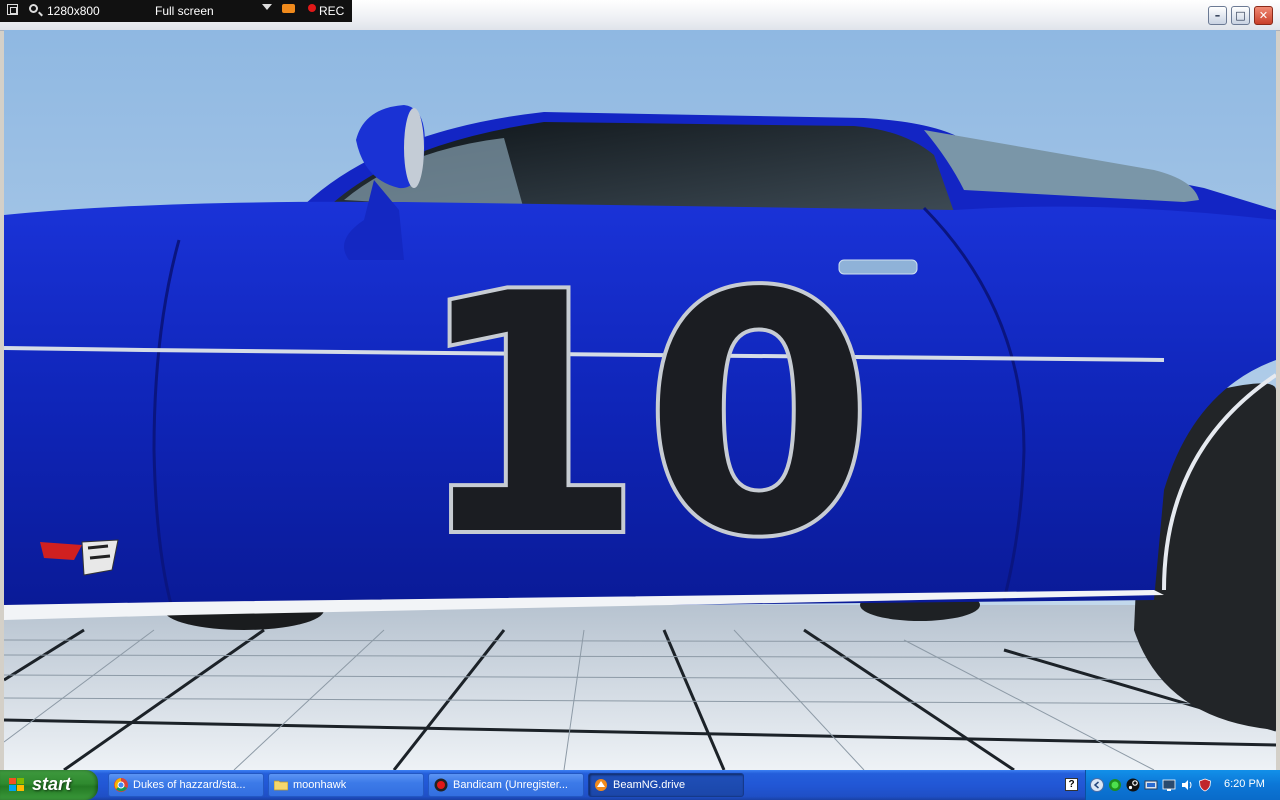 This screenshot has width=1280, height=800. Describe the element at coordinates (649, 785) in the screenshot. I see `task-label: BeamNG.drive` at that location.